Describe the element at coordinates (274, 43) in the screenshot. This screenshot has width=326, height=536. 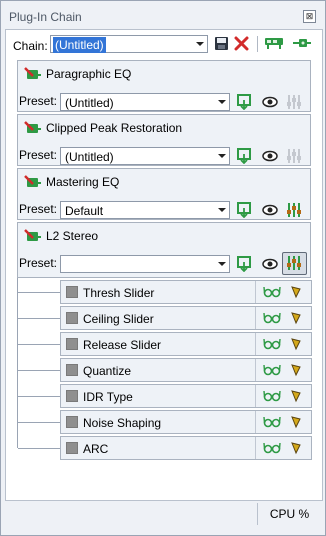
I see `insert-plugin-icon` at that location.